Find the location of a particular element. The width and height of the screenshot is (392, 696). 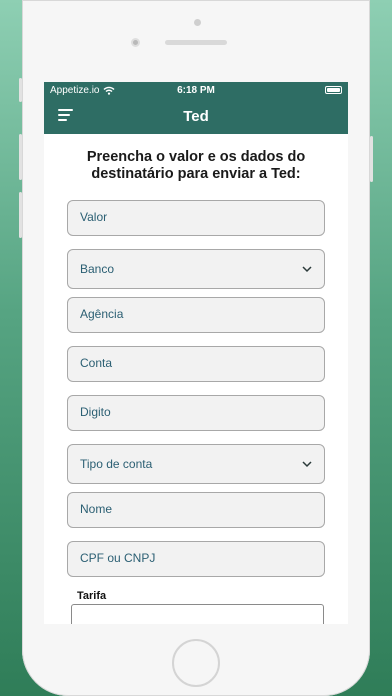

status-time: 6:18 PM is located at coordinates (196, 90).